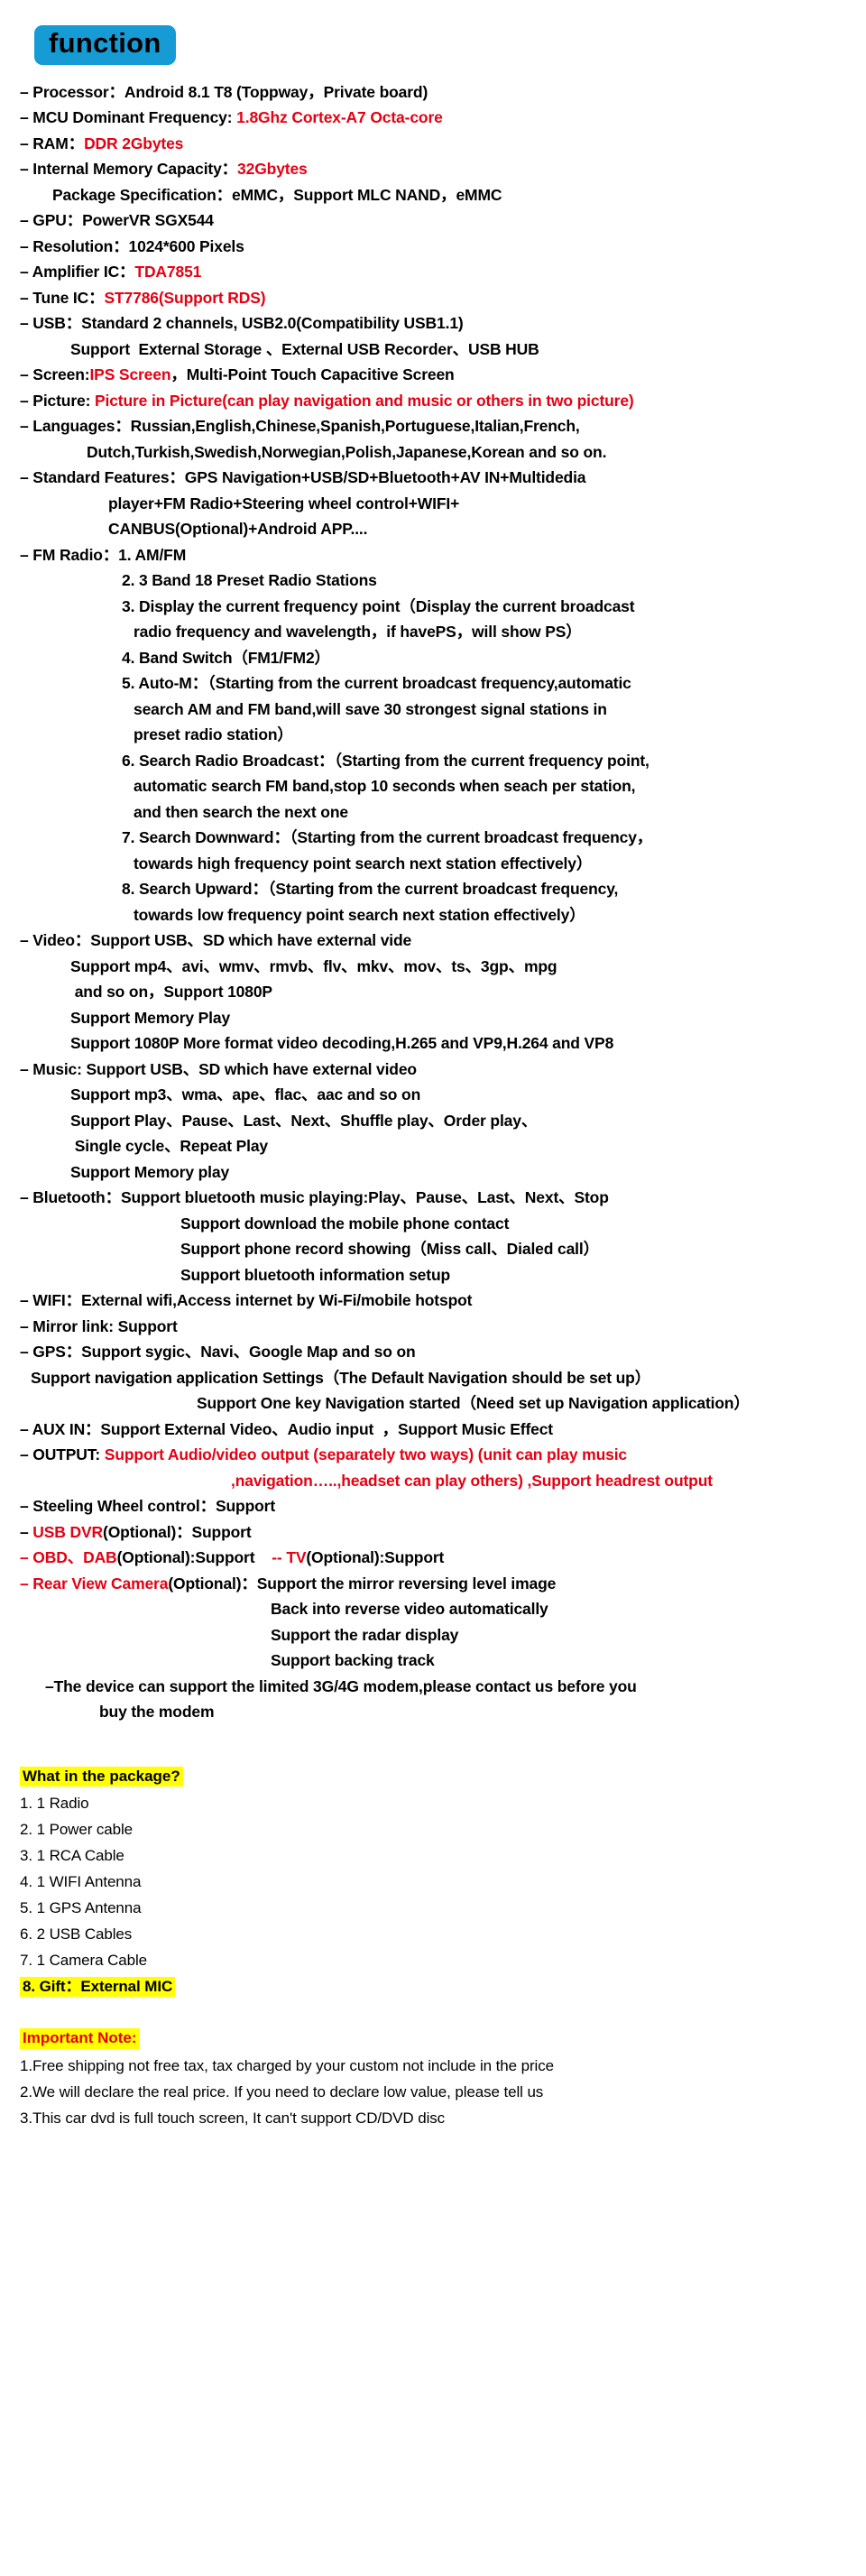  I want to click on spec-line: Support backing track, so click(433, 1665).